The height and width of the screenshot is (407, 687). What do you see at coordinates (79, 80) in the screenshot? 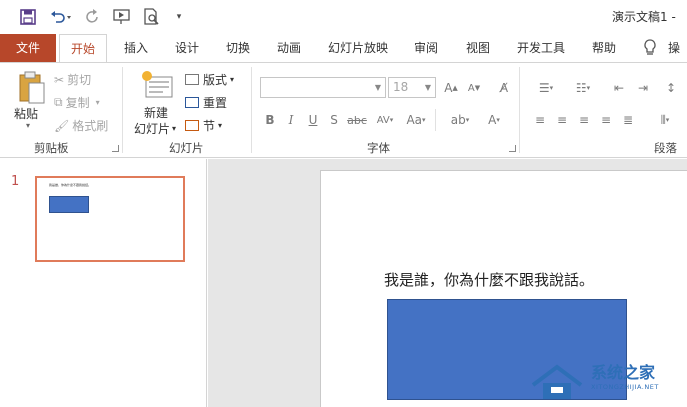
I see `cut-label: 剪切` at bounding box center [79, 80].